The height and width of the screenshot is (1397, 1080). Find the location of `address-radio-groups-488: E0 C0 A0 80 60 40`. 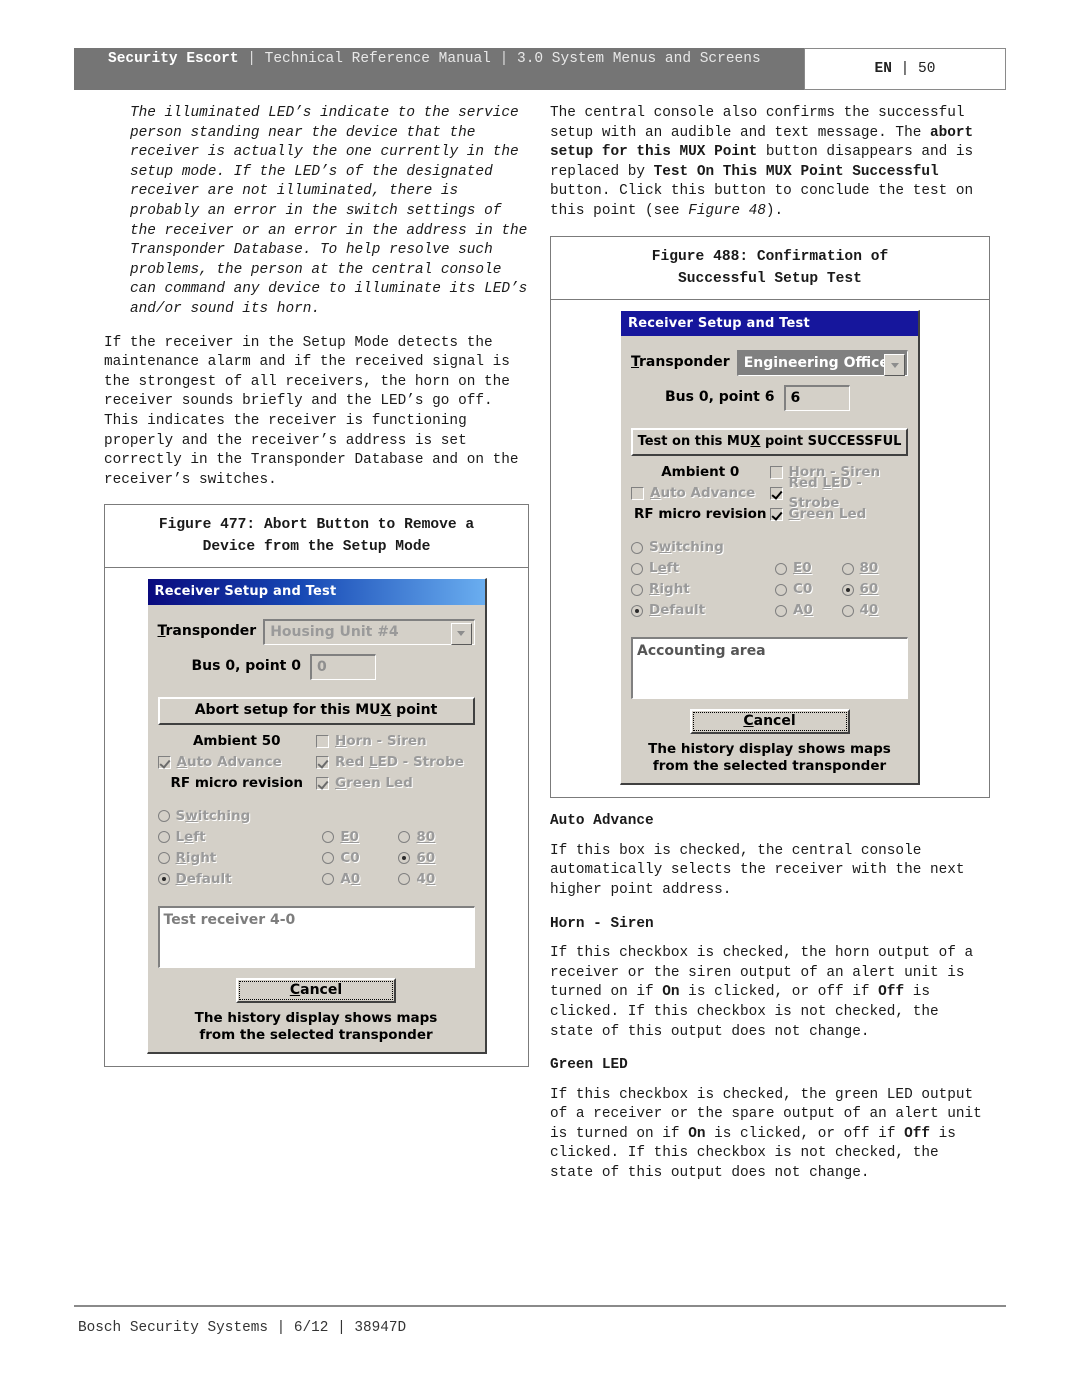

address-radio-groups-488: E0 C0 A0 80 60 40 is located at coordinates (841, 579).